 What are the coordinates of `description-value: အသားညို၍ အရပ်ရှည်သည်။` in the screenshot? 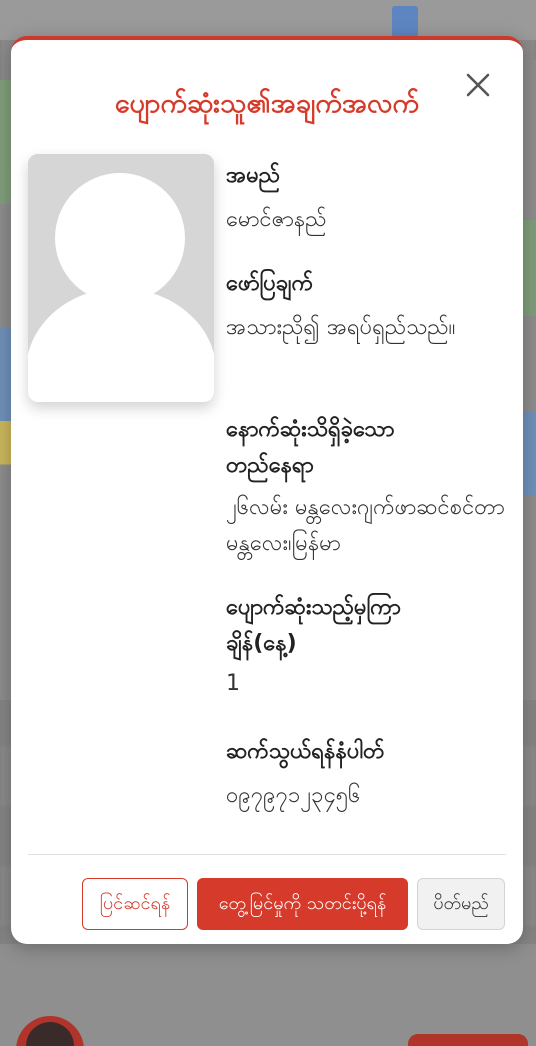 It's located at (341, 327).